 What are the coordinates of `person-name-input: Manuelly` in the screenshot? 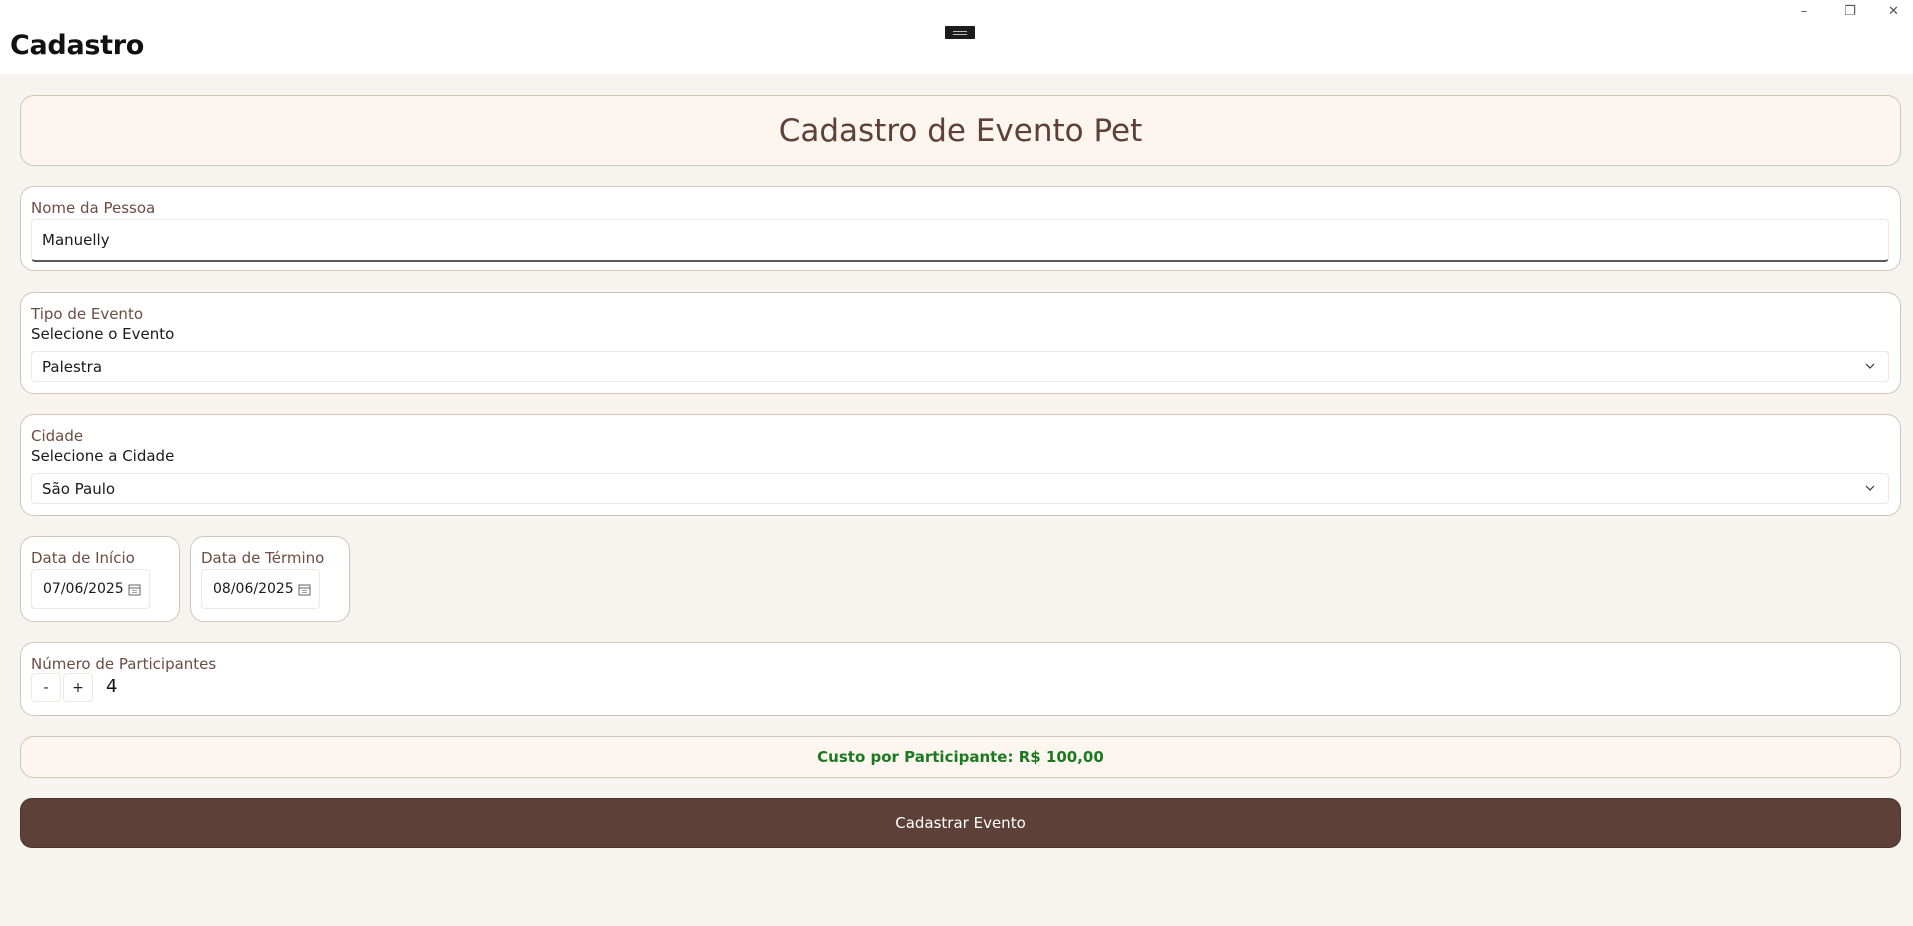 It's located at (960, 240).